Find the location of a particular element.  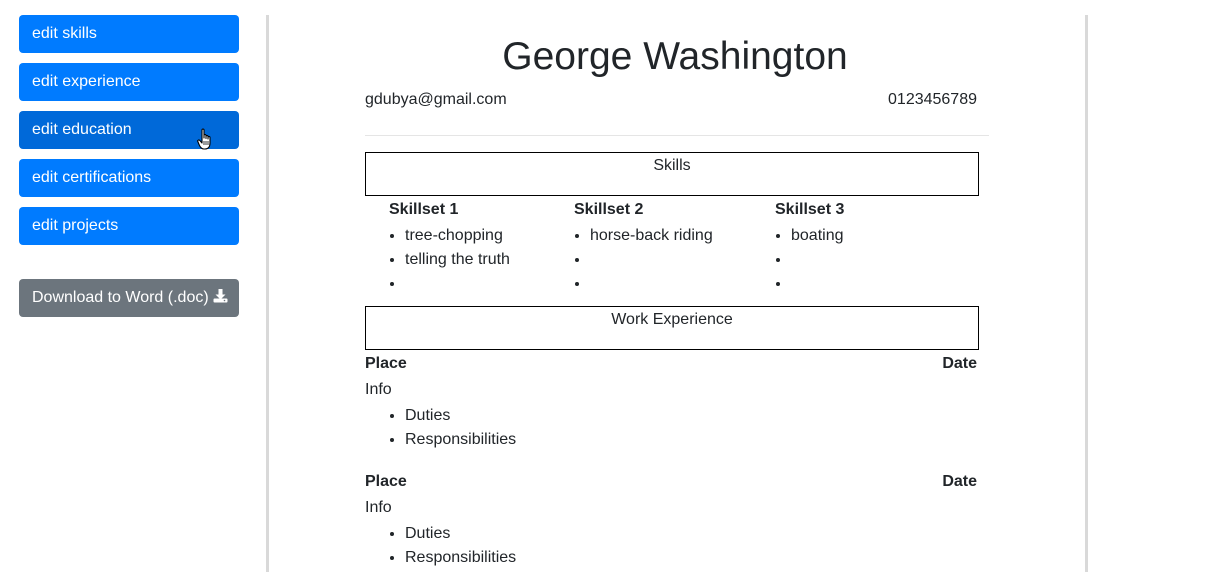

download-word-button: Download to Word (.doc) is located at coordinates (129, 298).